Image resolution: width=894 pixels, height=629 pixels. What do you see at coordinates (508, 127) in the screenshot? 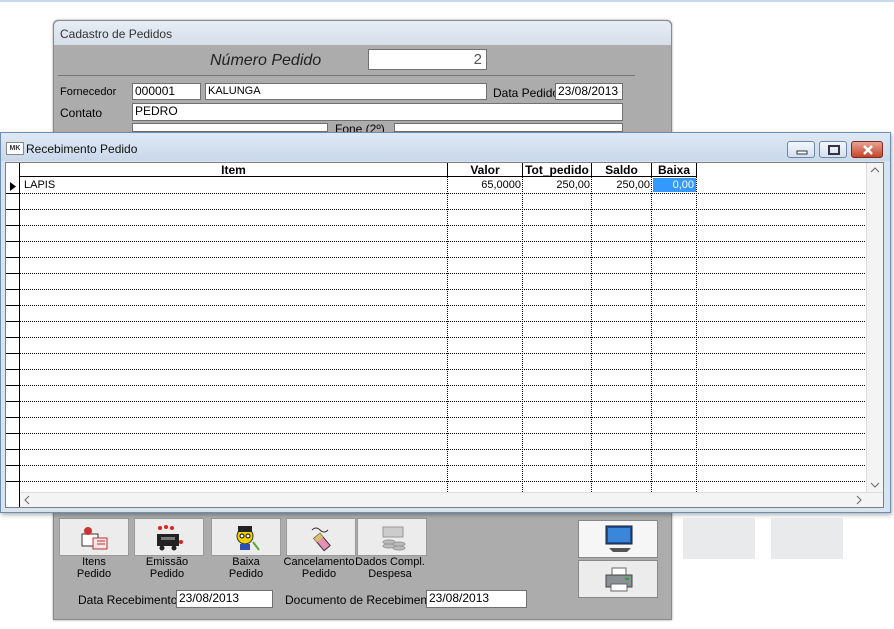
I see `fone-field` at bounding box center [508, 127].